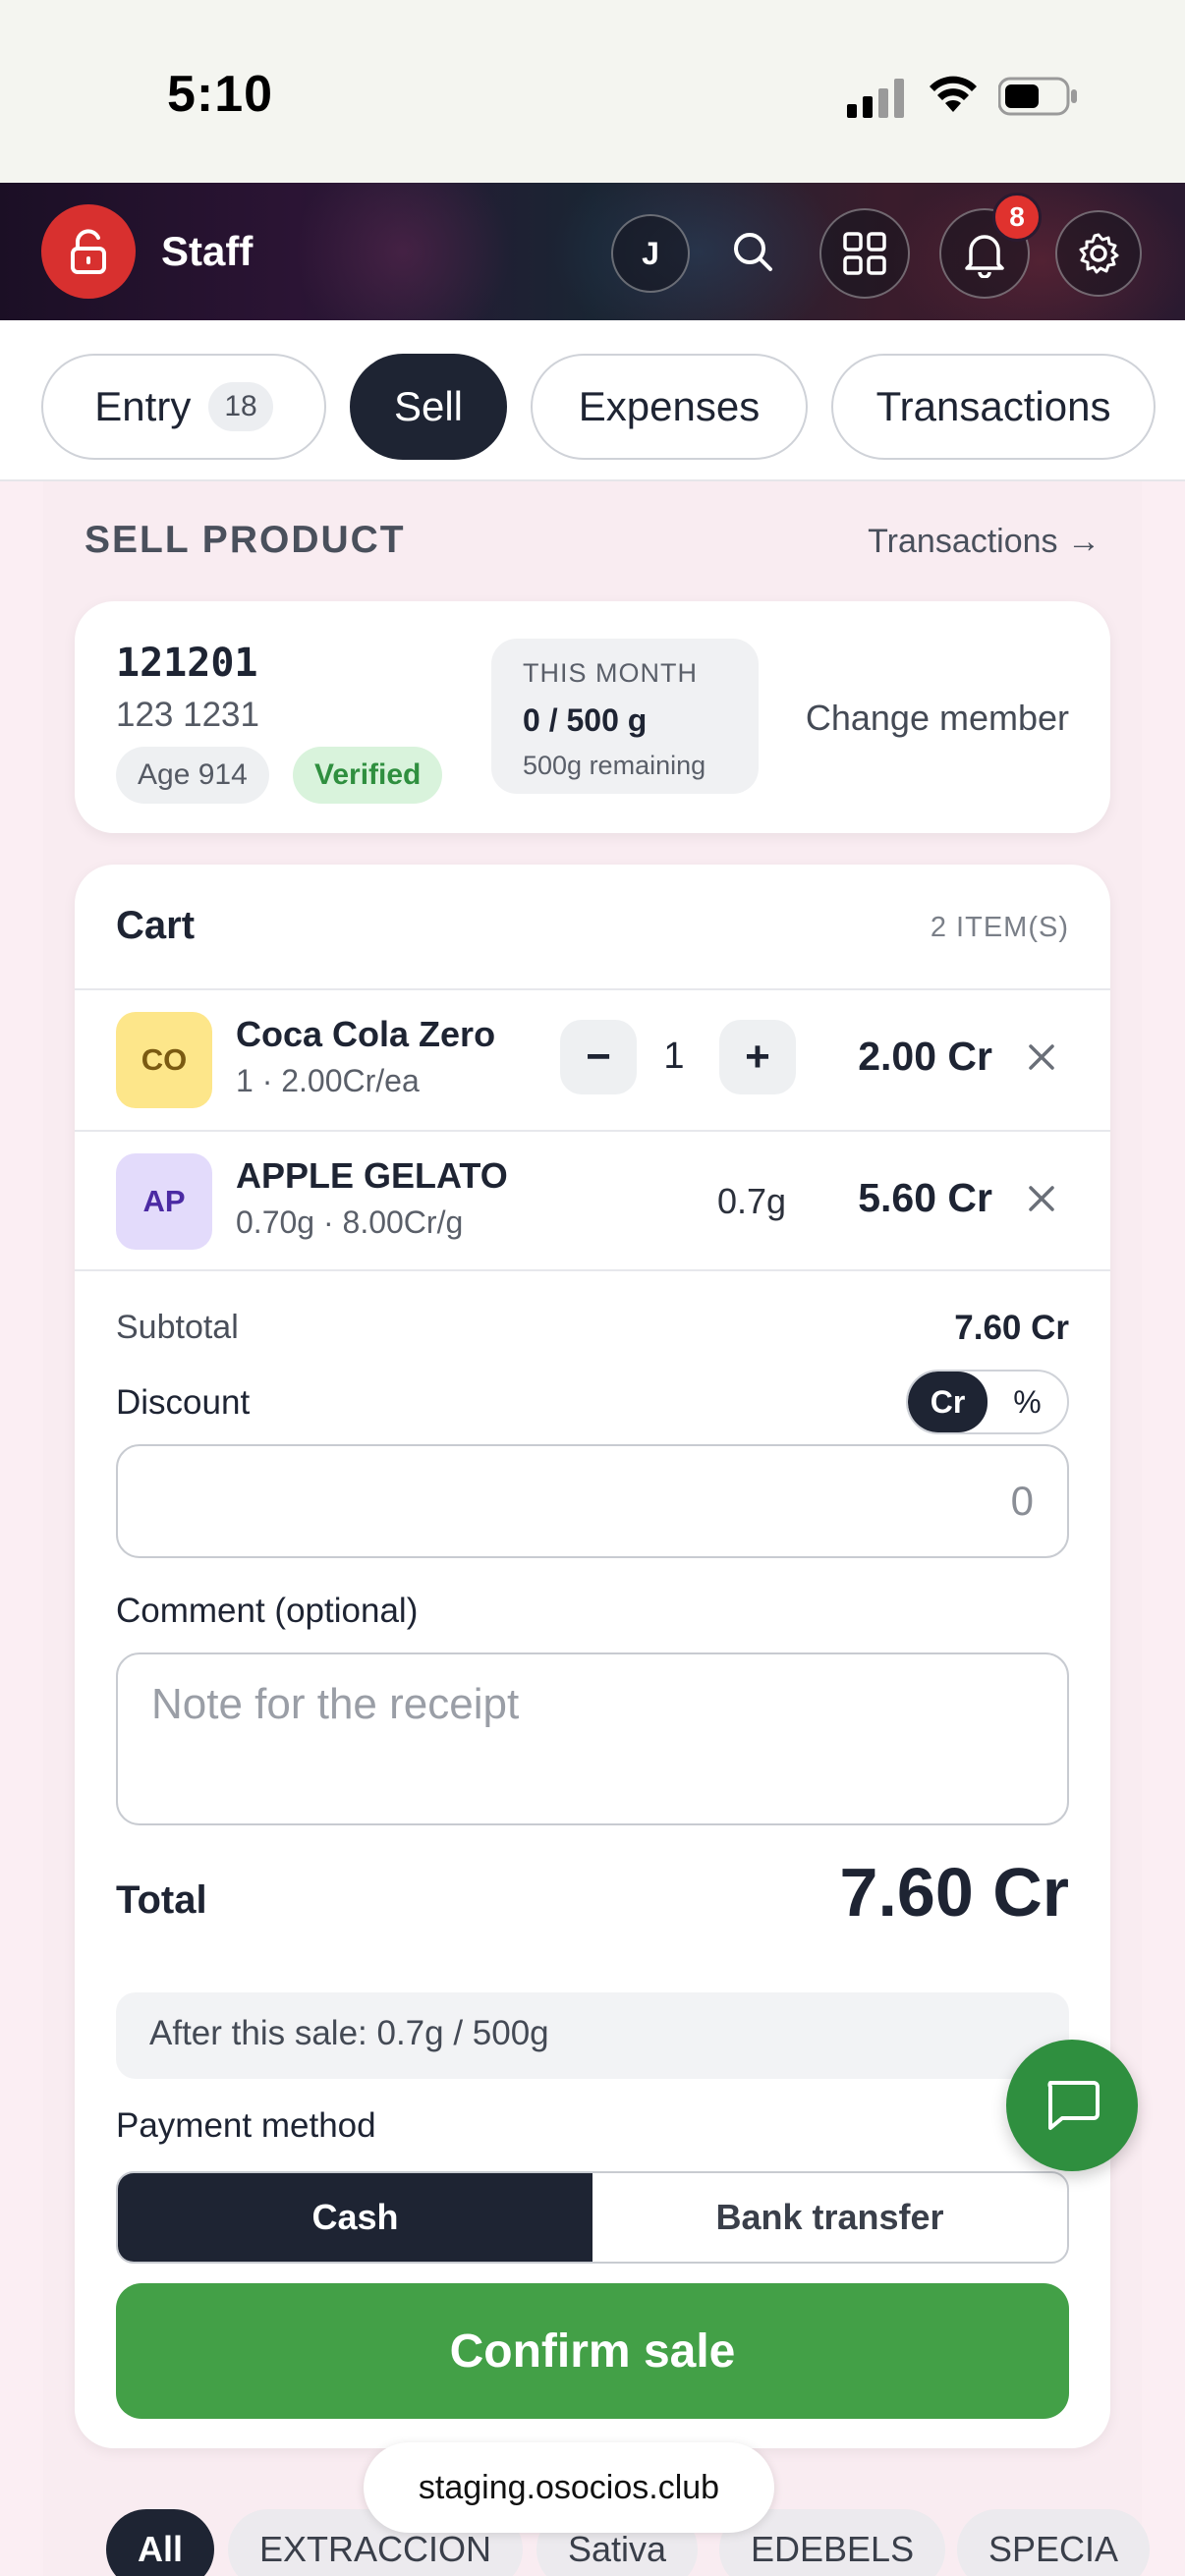  I want to click on member-phone: 123 1231, so click(187, 715).